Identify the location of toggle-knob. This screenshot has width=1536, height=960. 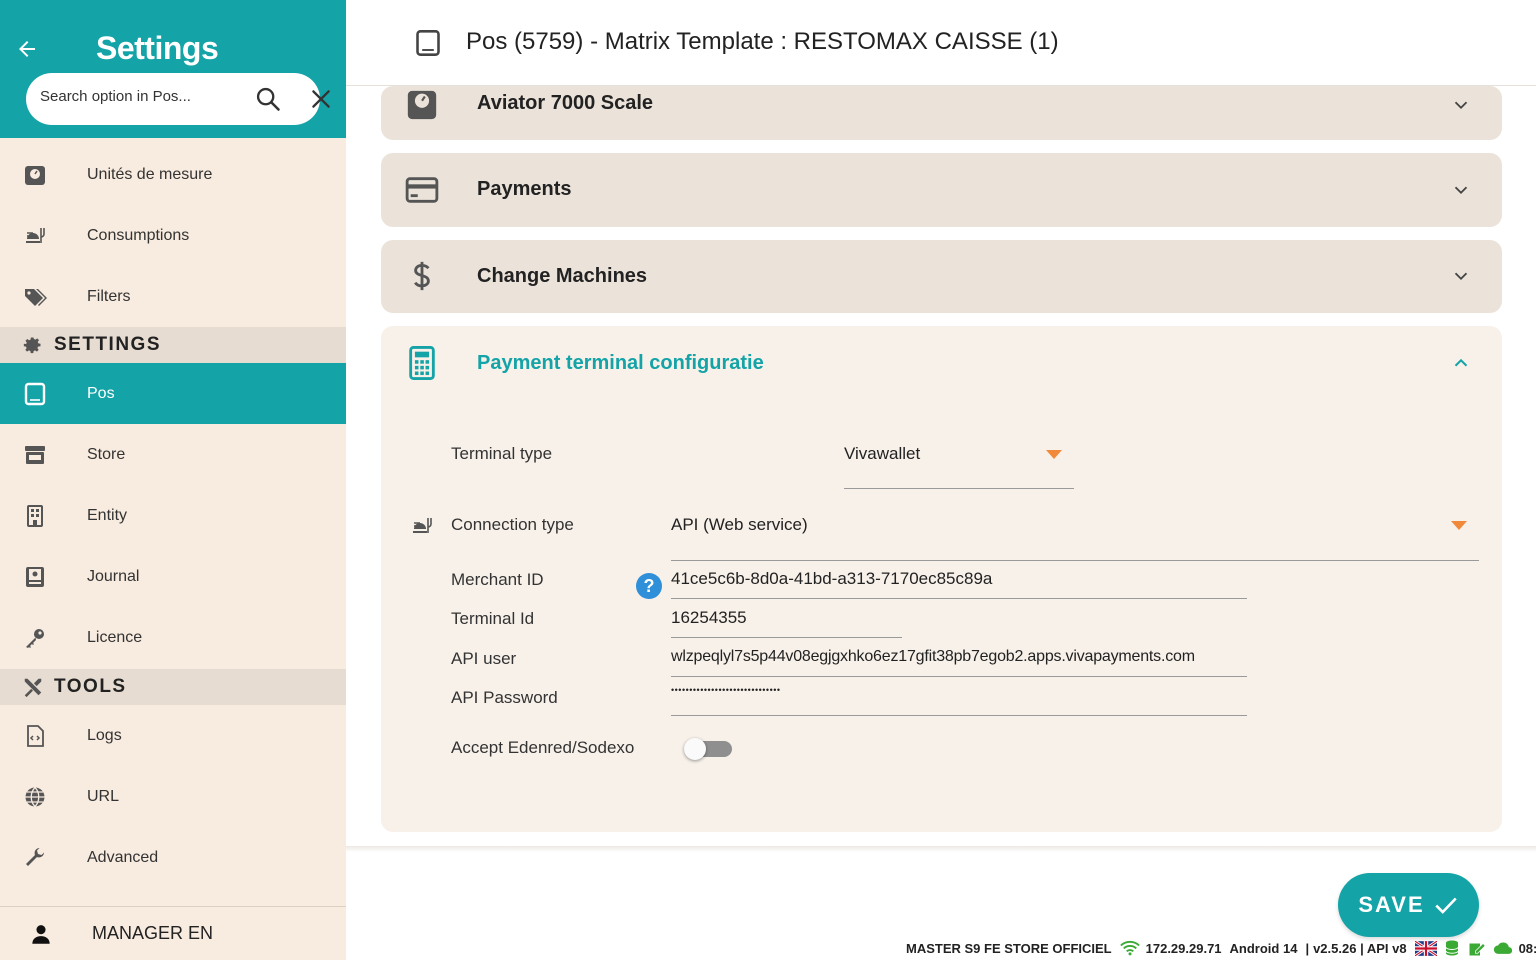
(695, 749).